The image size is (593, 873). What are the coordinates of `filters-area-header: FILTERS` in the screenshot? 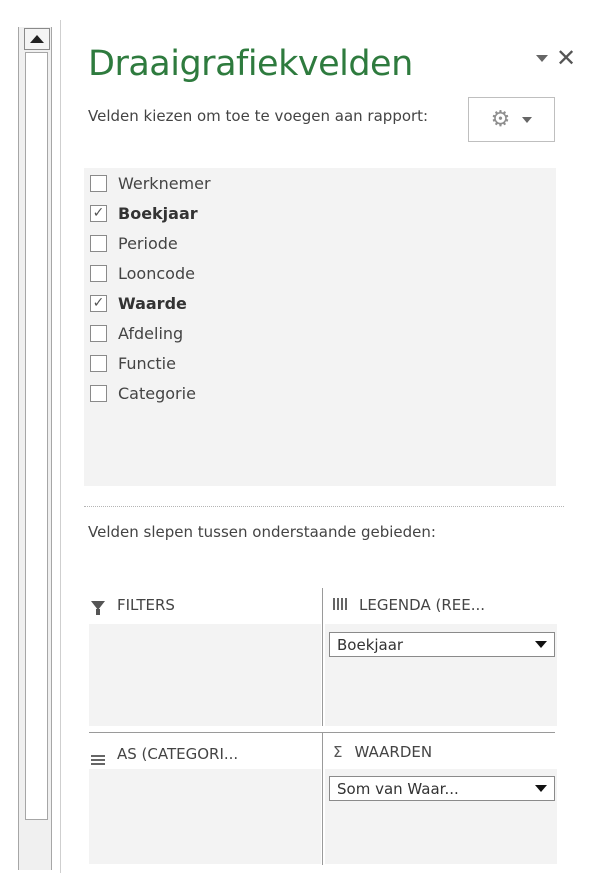 It's located at (133, 605).